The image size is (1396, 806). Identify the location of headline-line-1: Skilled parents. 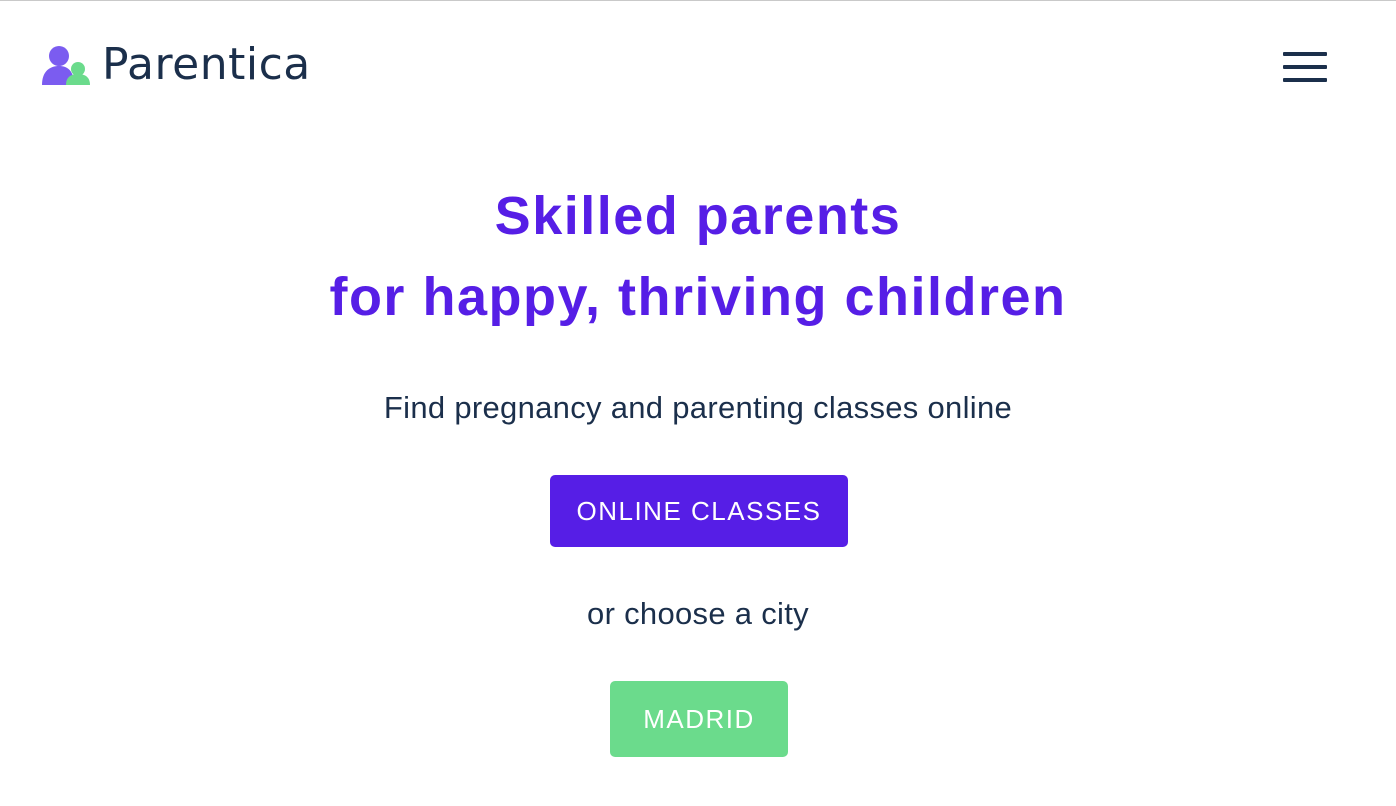
(698, 216).